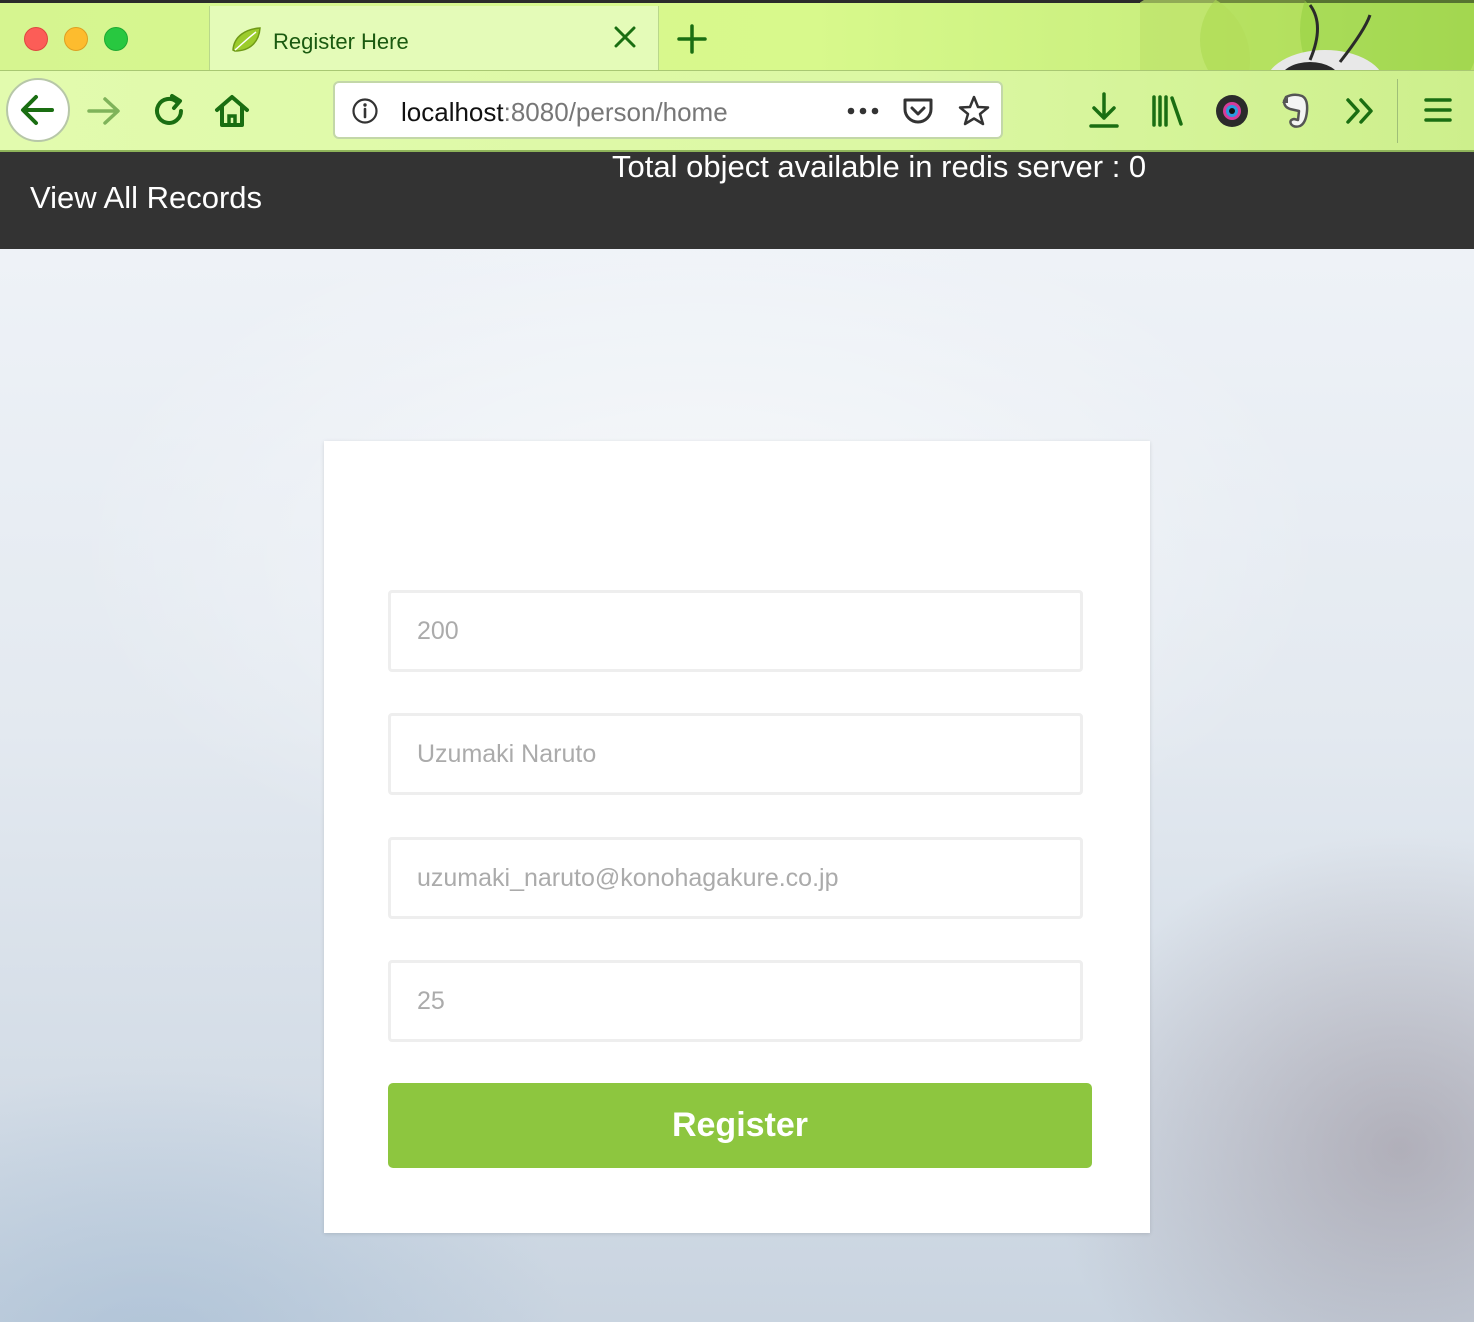 This screenshot has width=1474, height=1322. What do you see at coordinates (692, 39) in the screenshot?
I see `new-tab-icon` at bounding box center [692, 39].